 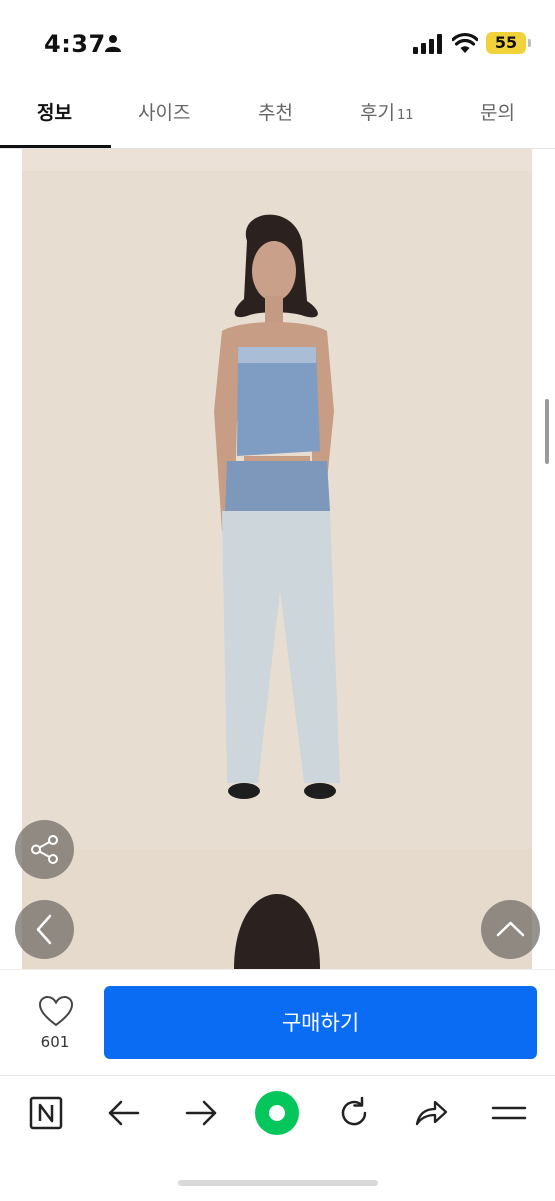 I want to click on share-button, so click(x=44, y=849).